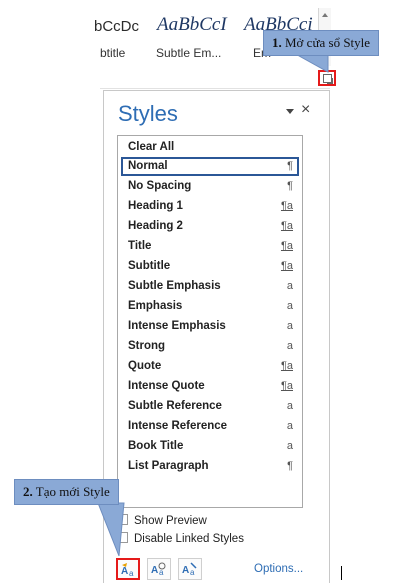  I want to click on callout-number: 2., so click(28, 491).